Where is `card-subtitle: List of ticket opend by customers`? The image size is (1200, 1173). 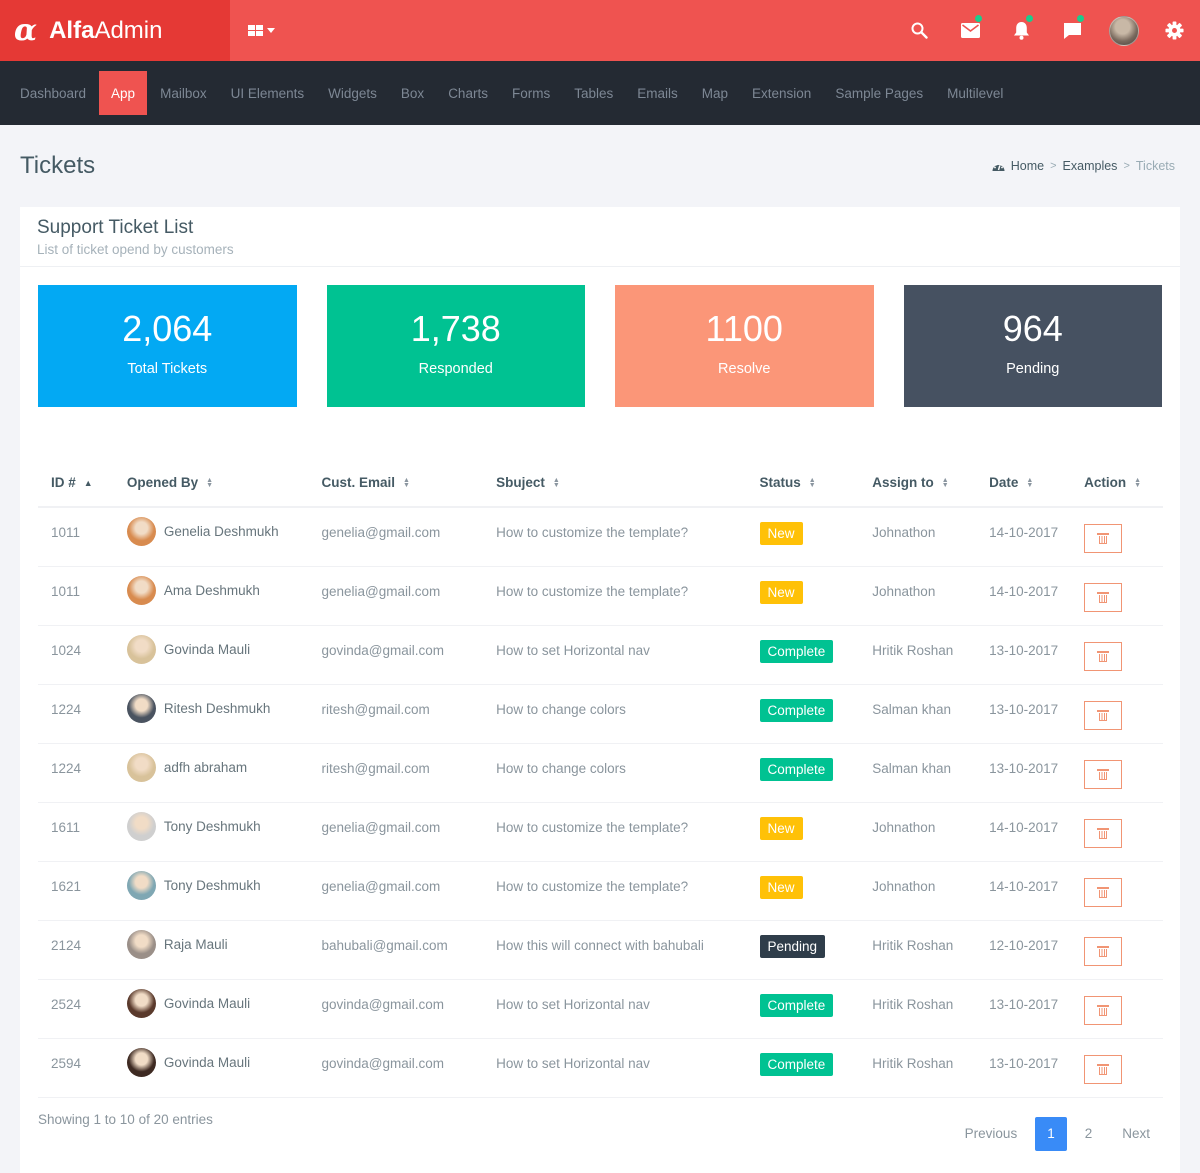 card-subtitle: List of ticket opend by customers is located at coordinates (135, 249).